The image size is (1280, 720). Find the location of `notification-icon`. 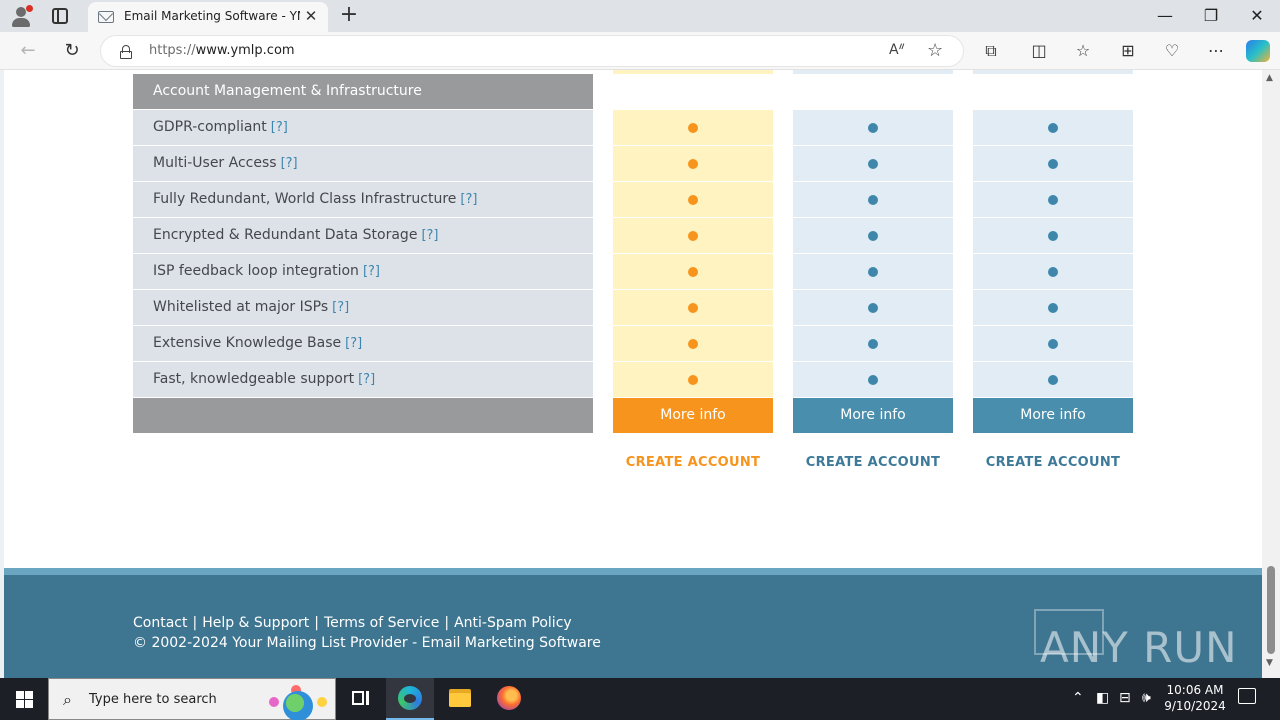

notification-icon is located at coordinates (1247, 696).